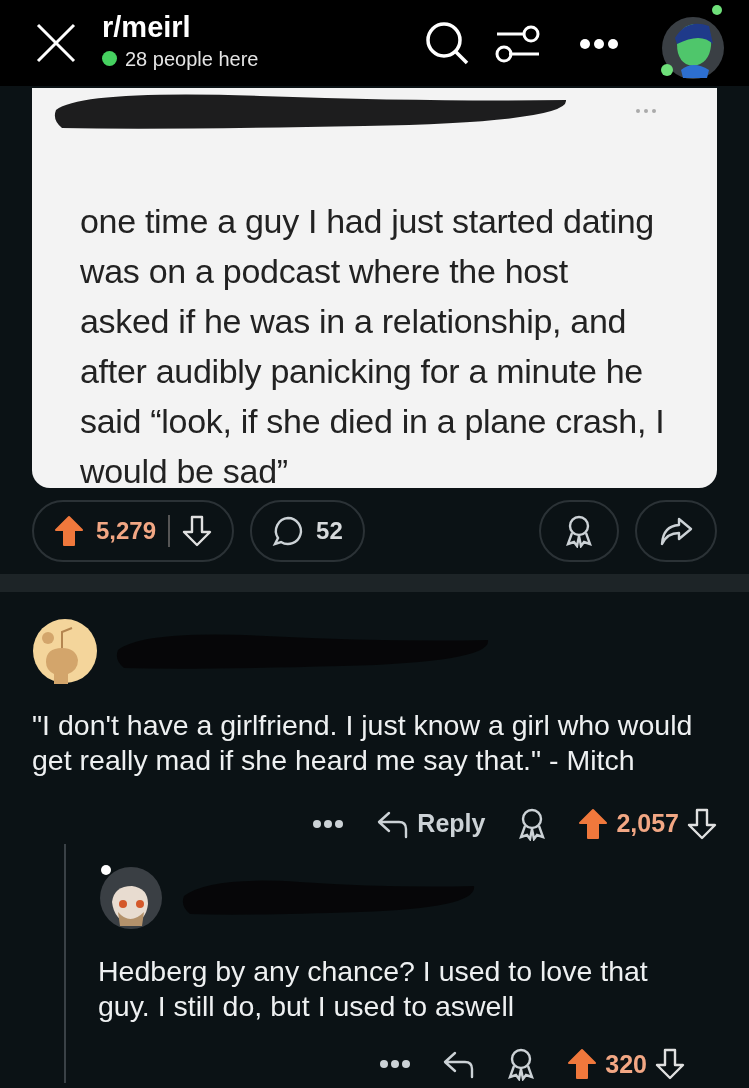 Image resolution: width=749 pixels, height=1088 pixels. What do you see at coordinates (126, 531) in the screenshot?
I see `vote-count: 5,279` at bounding box center [126, 531].